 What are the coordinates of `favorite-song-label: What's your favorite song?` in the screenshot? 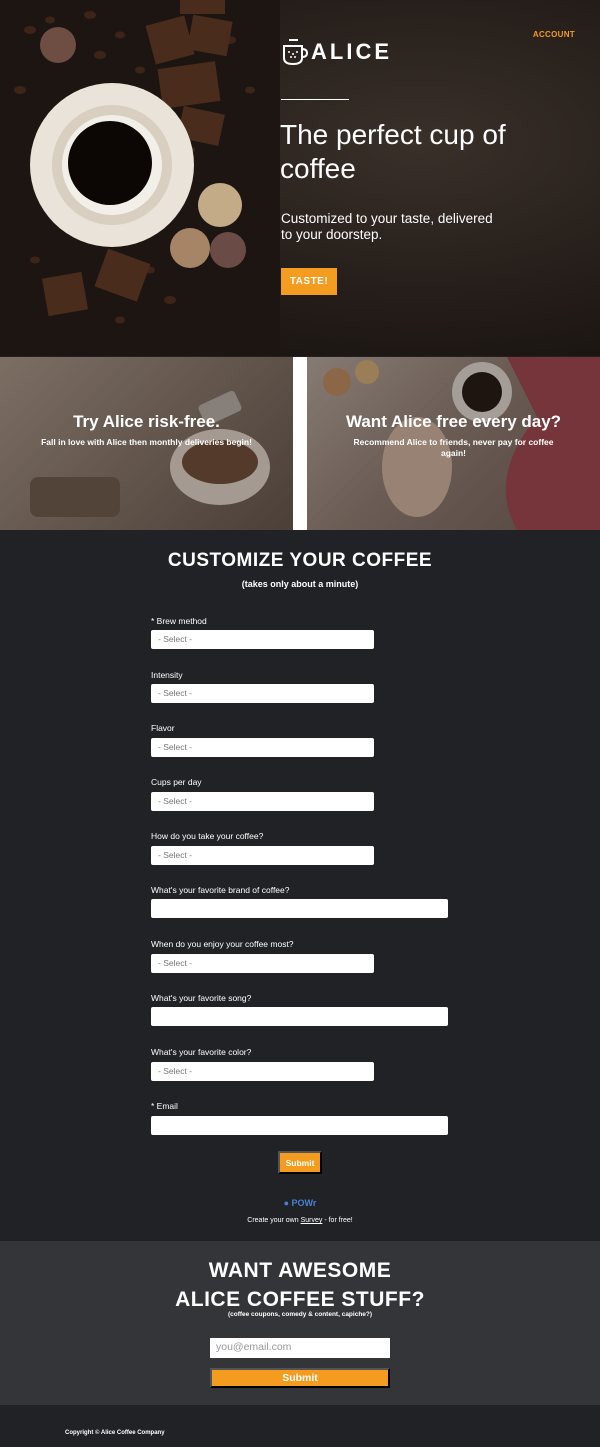 It's located at (201, 998).